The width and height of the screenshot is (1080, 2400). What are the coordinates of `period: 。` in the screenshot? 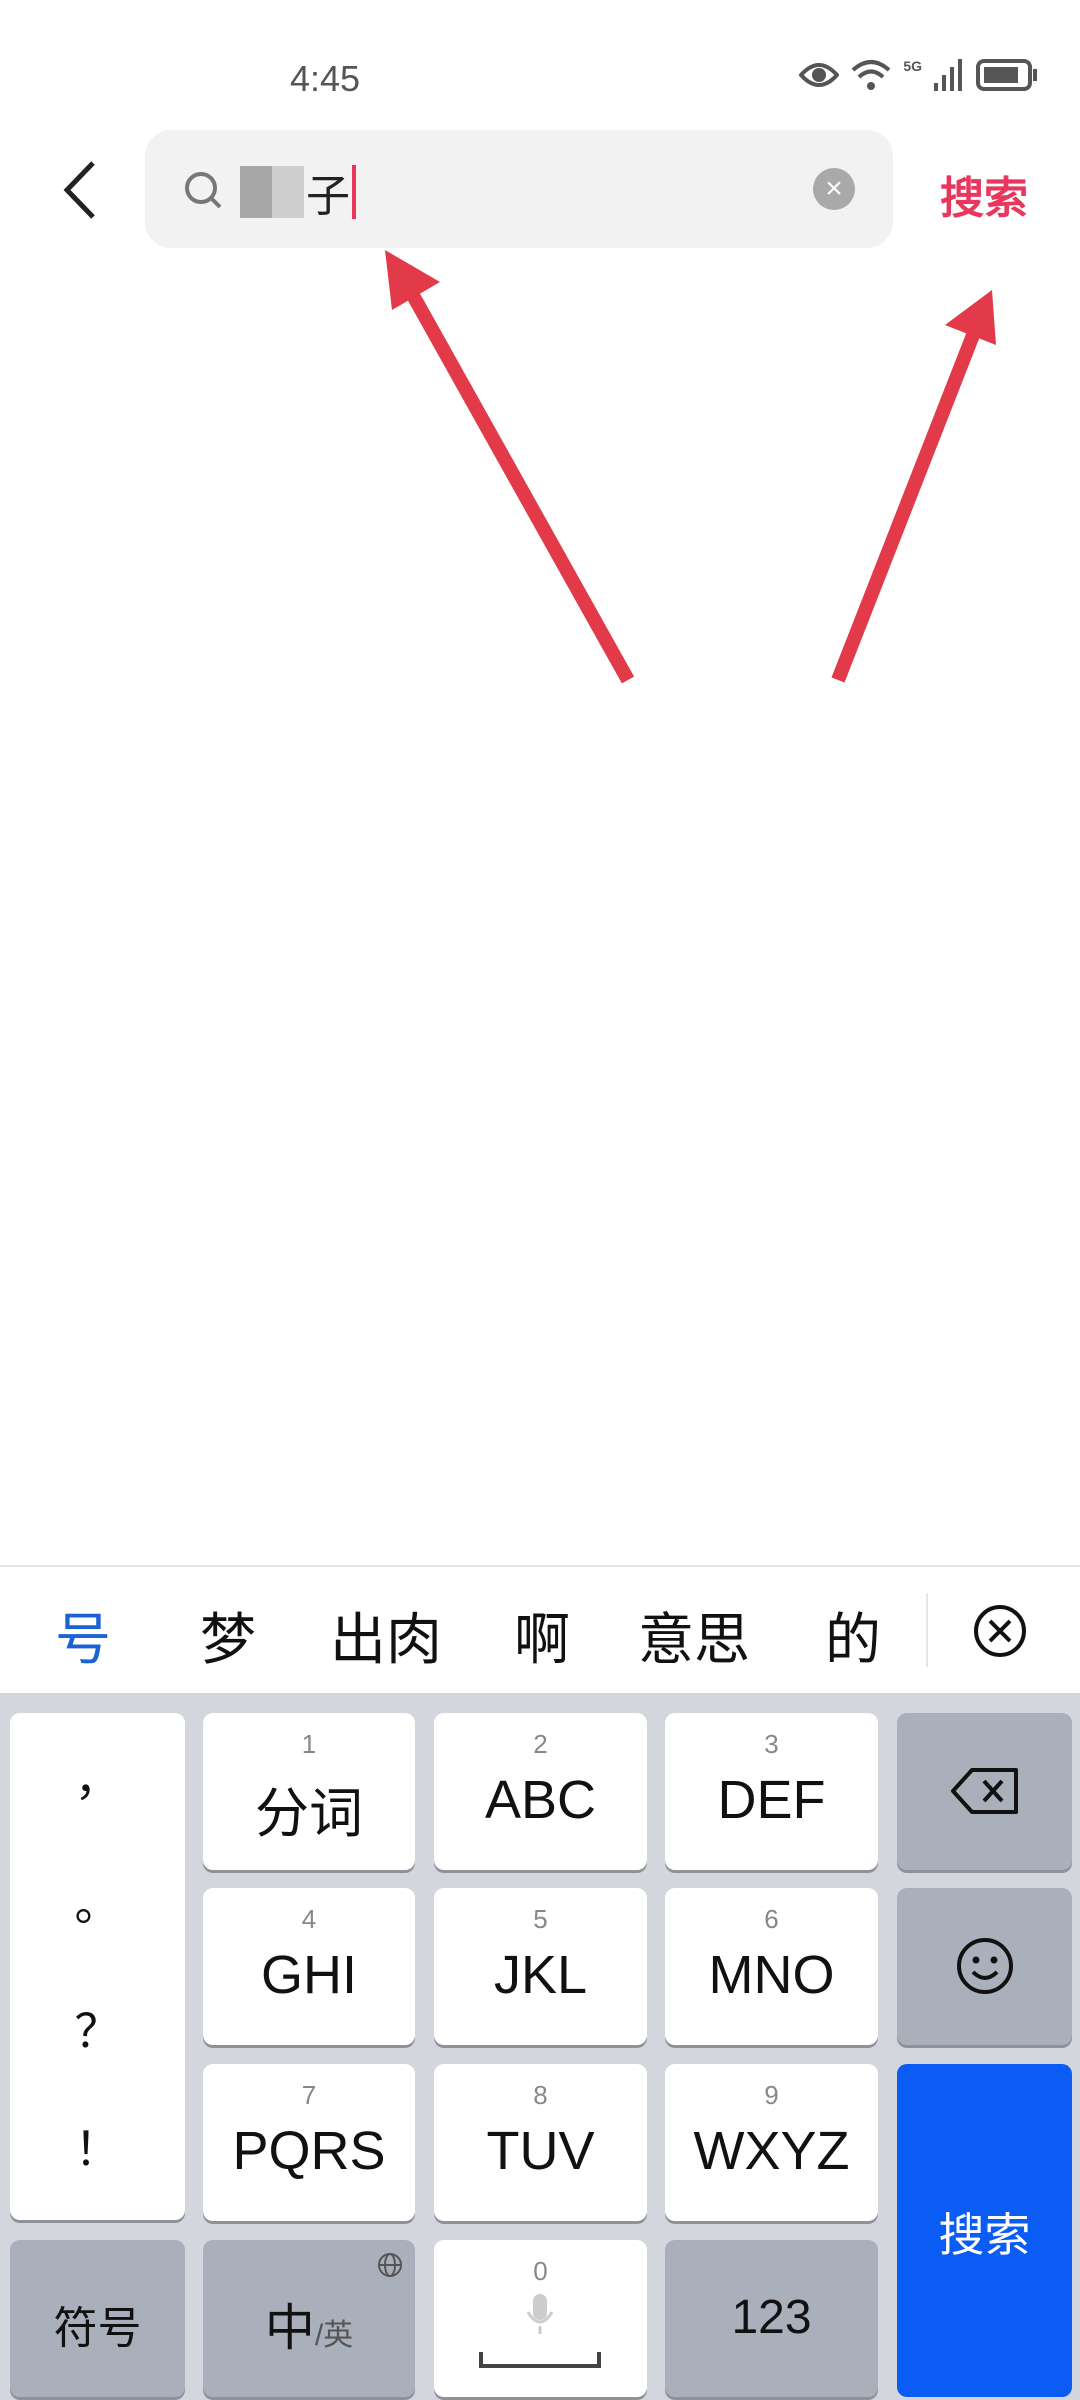 It's located at (97, 1901).